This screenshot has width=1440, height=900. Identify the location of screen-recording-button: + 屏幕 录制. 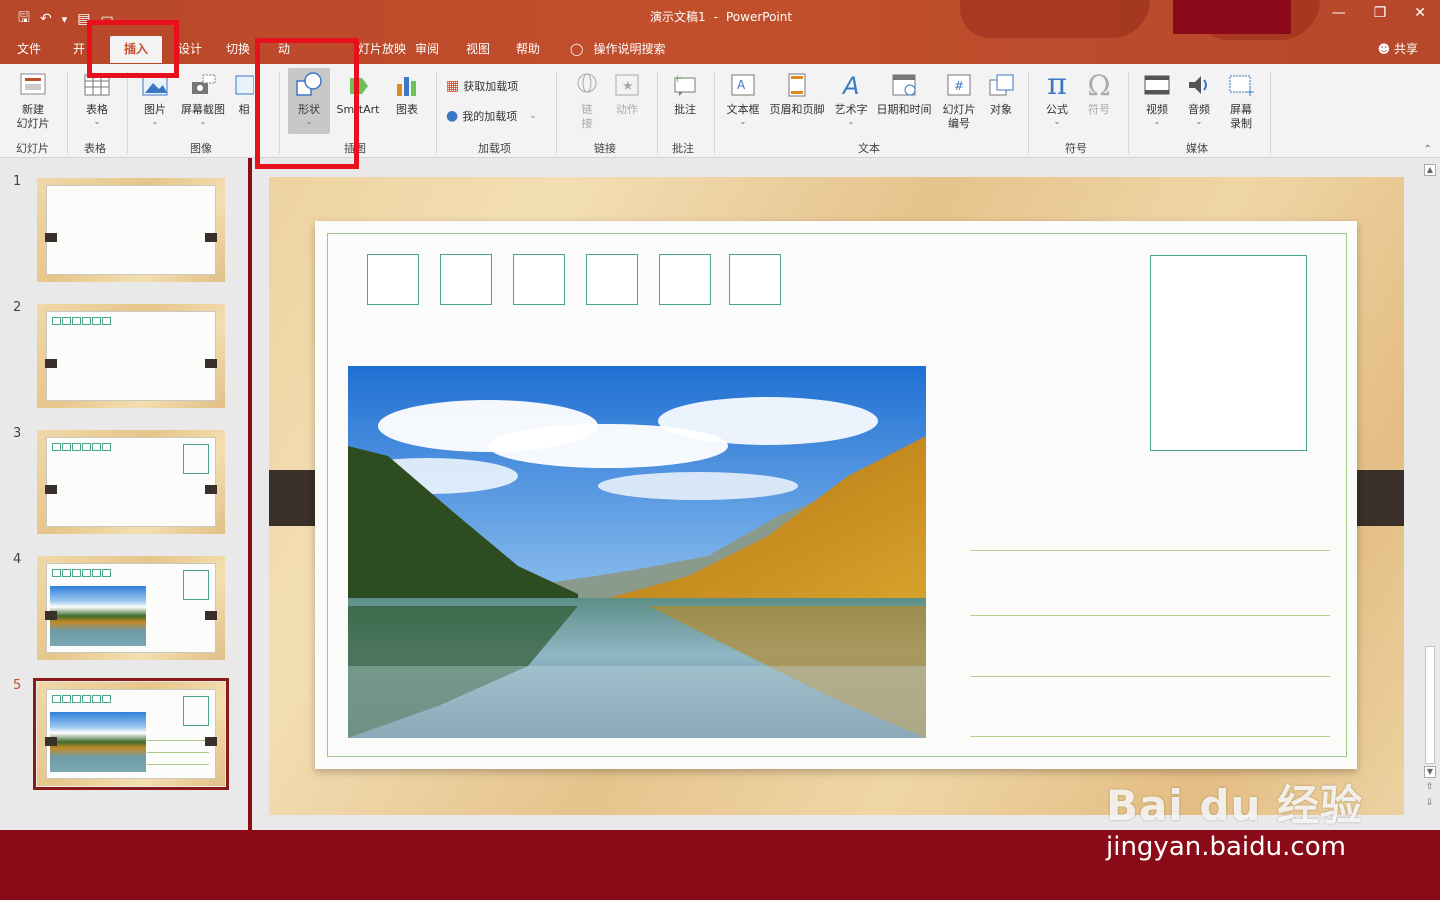
(1241, 100).